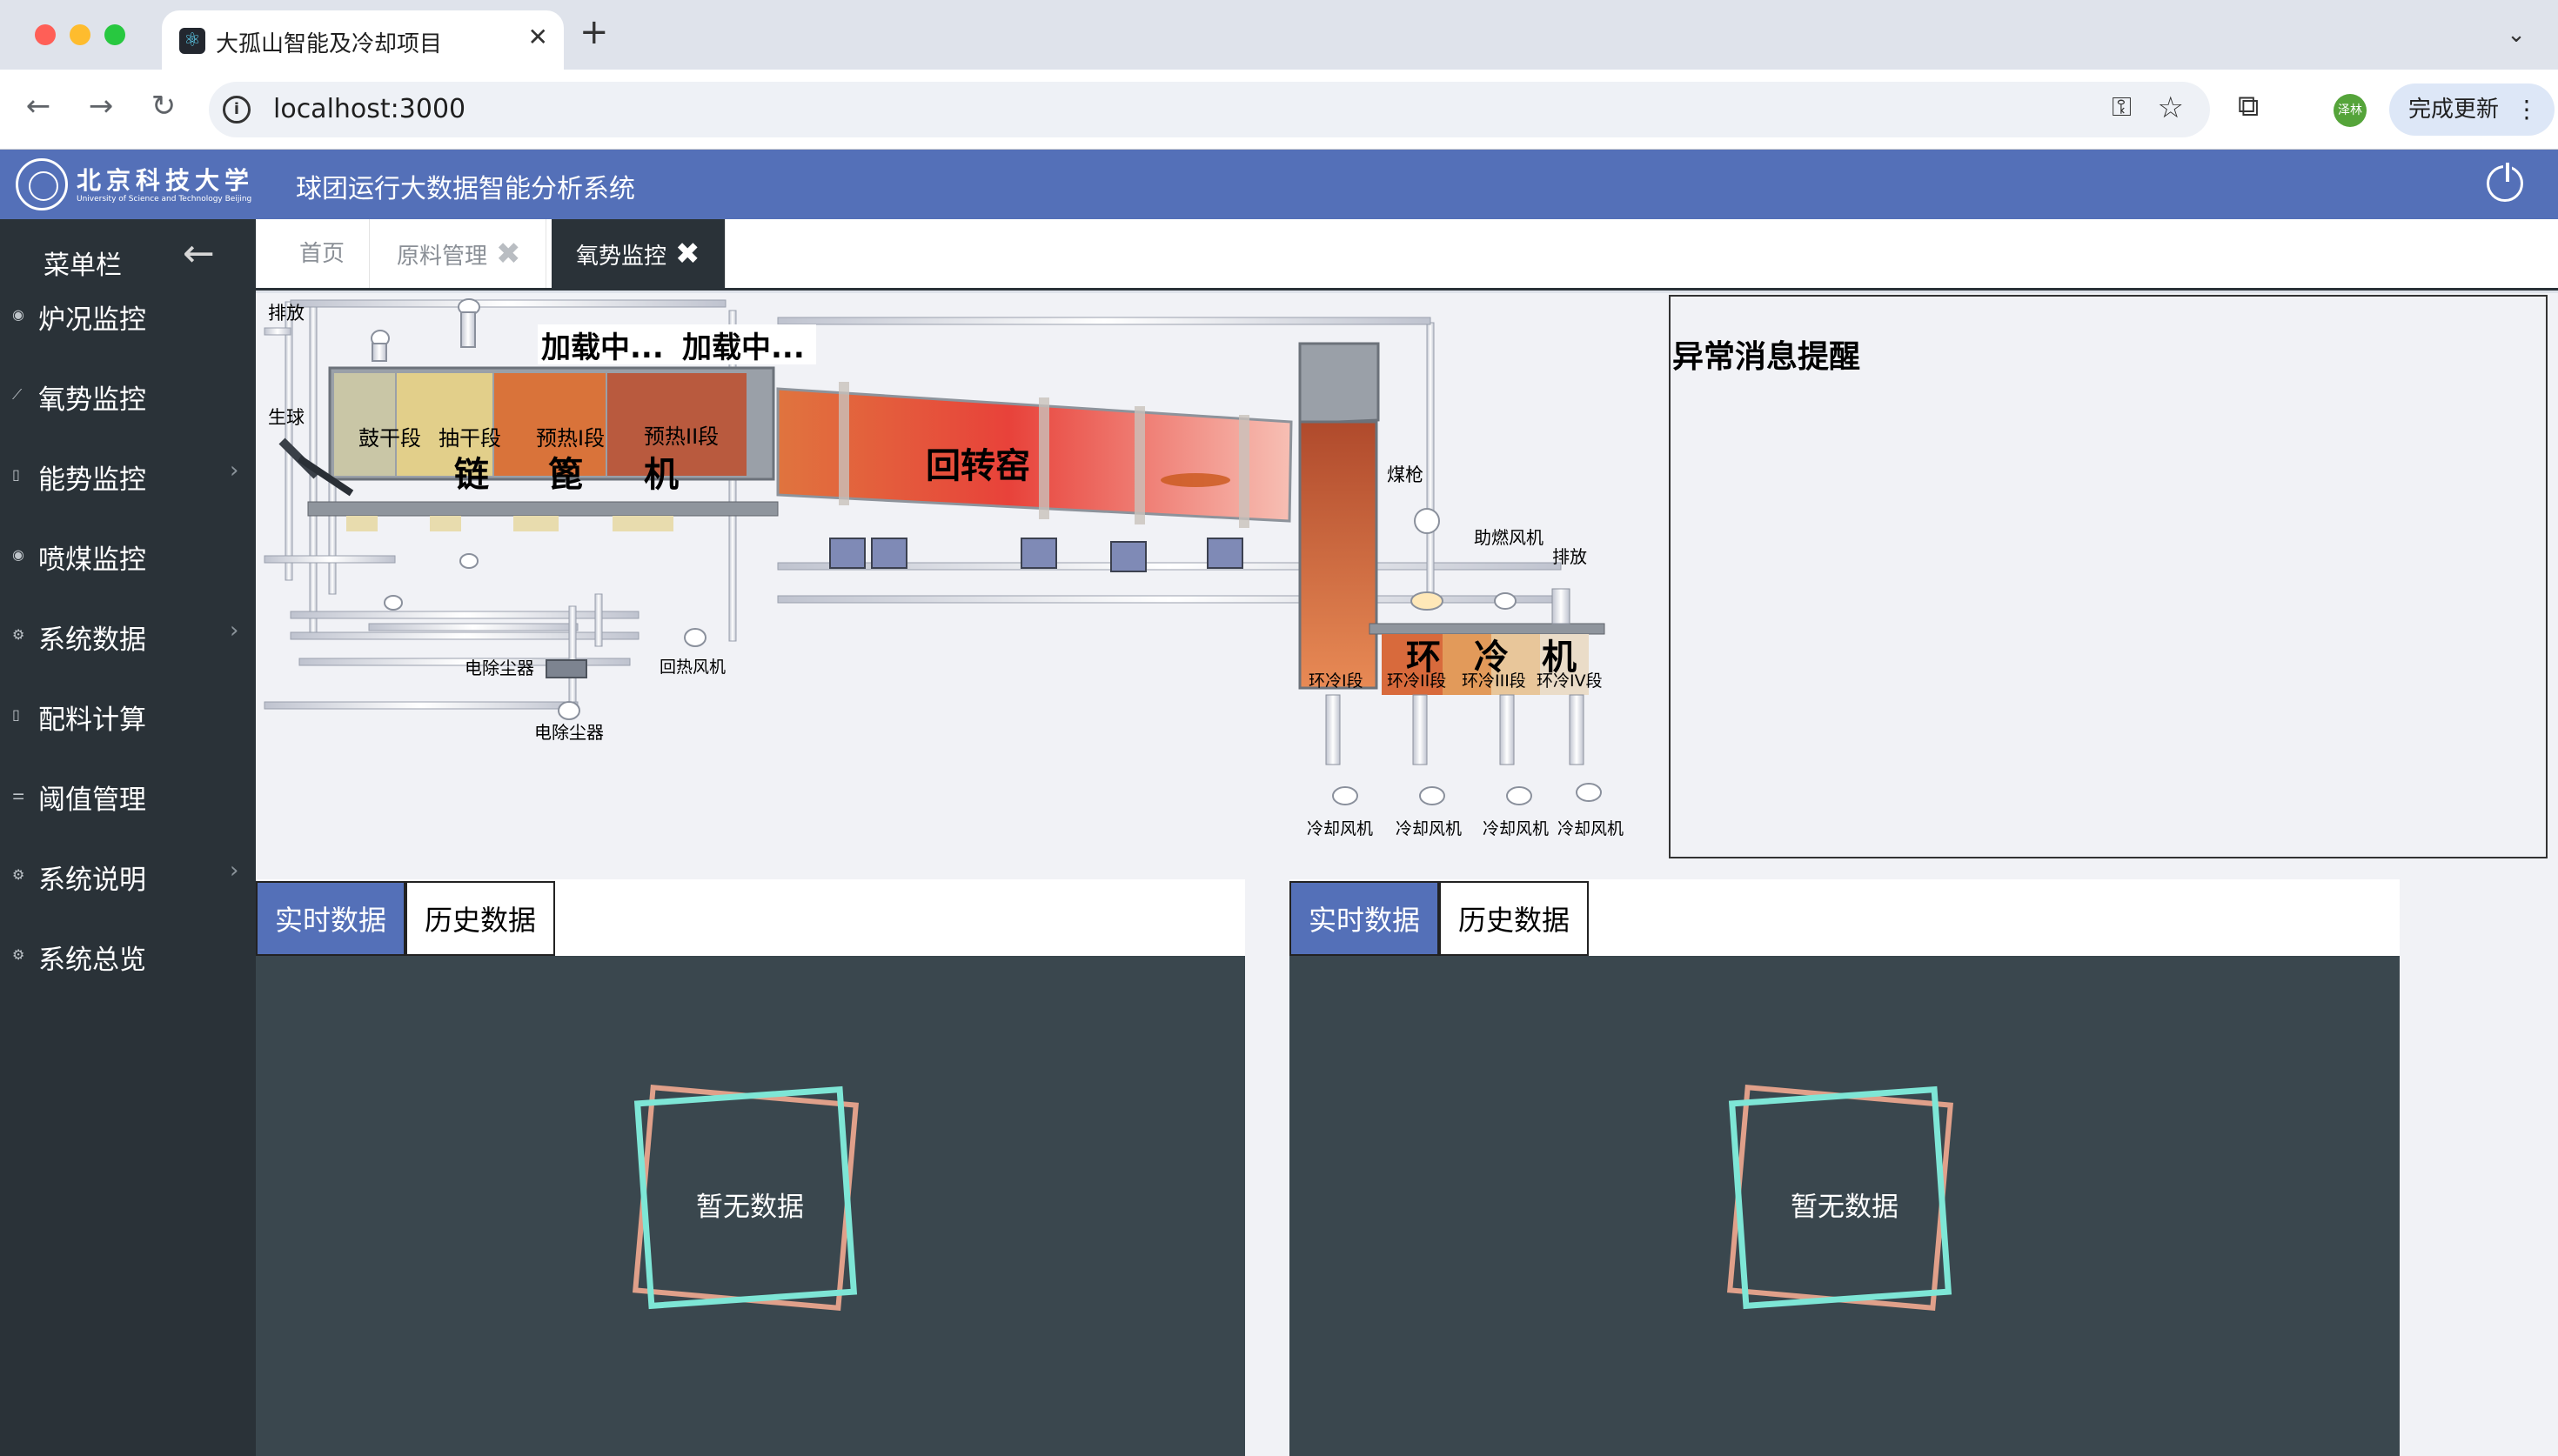 Image resolution: width=2558 pixels, height=1456 pixels. I want to click on sidebar-item-burden-calc: ▯ 配料计算, so click(128, 715).